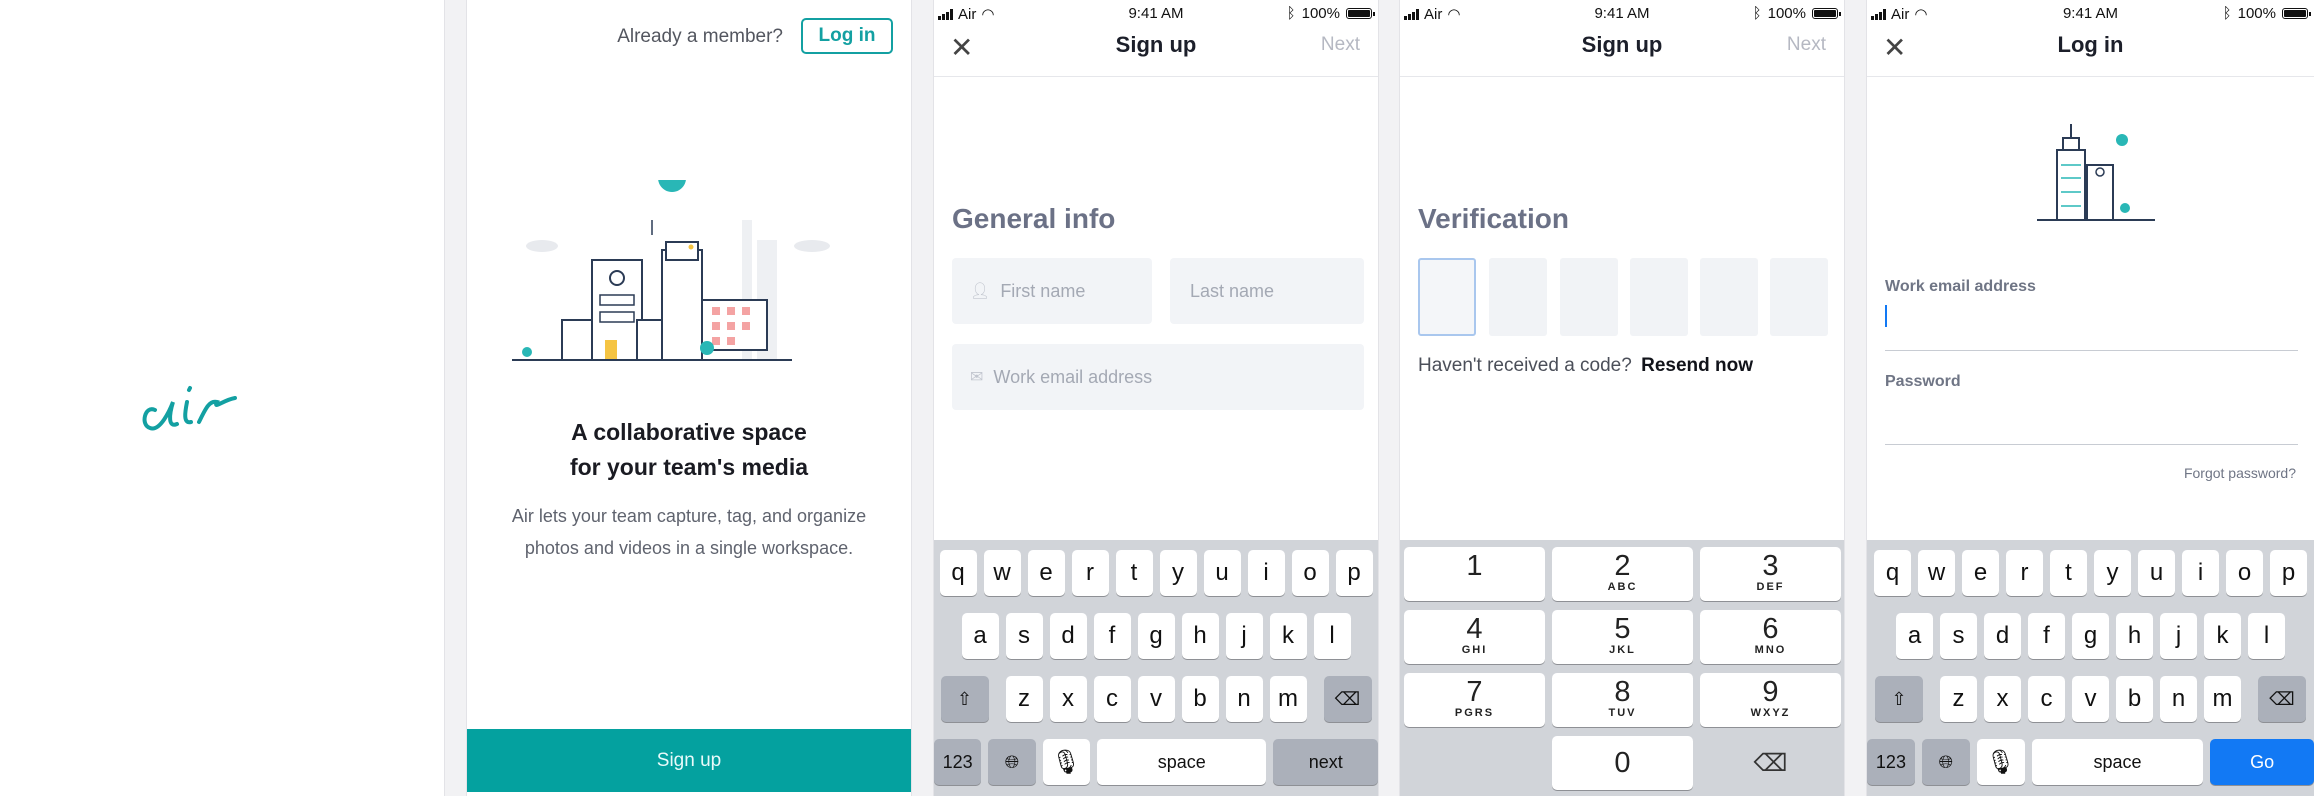 Image resolution: width=2314 pixels, height=796 pixels. What do you see at coordinates (1474, 700) in the screenshot?
I see `numpad-key-7: 7 PGRS` at bounding box center [1474, 700].